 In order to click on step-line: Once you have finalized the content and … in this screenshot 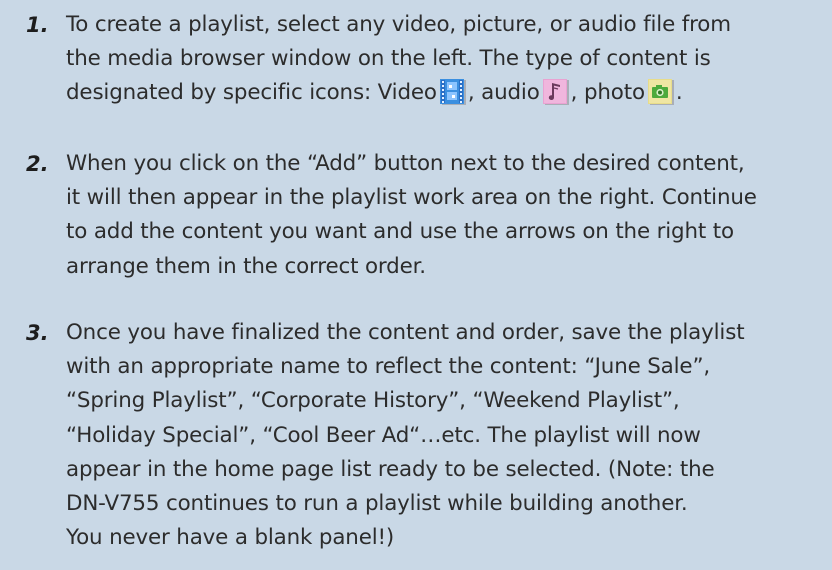, I will do `click(405, 332)`.